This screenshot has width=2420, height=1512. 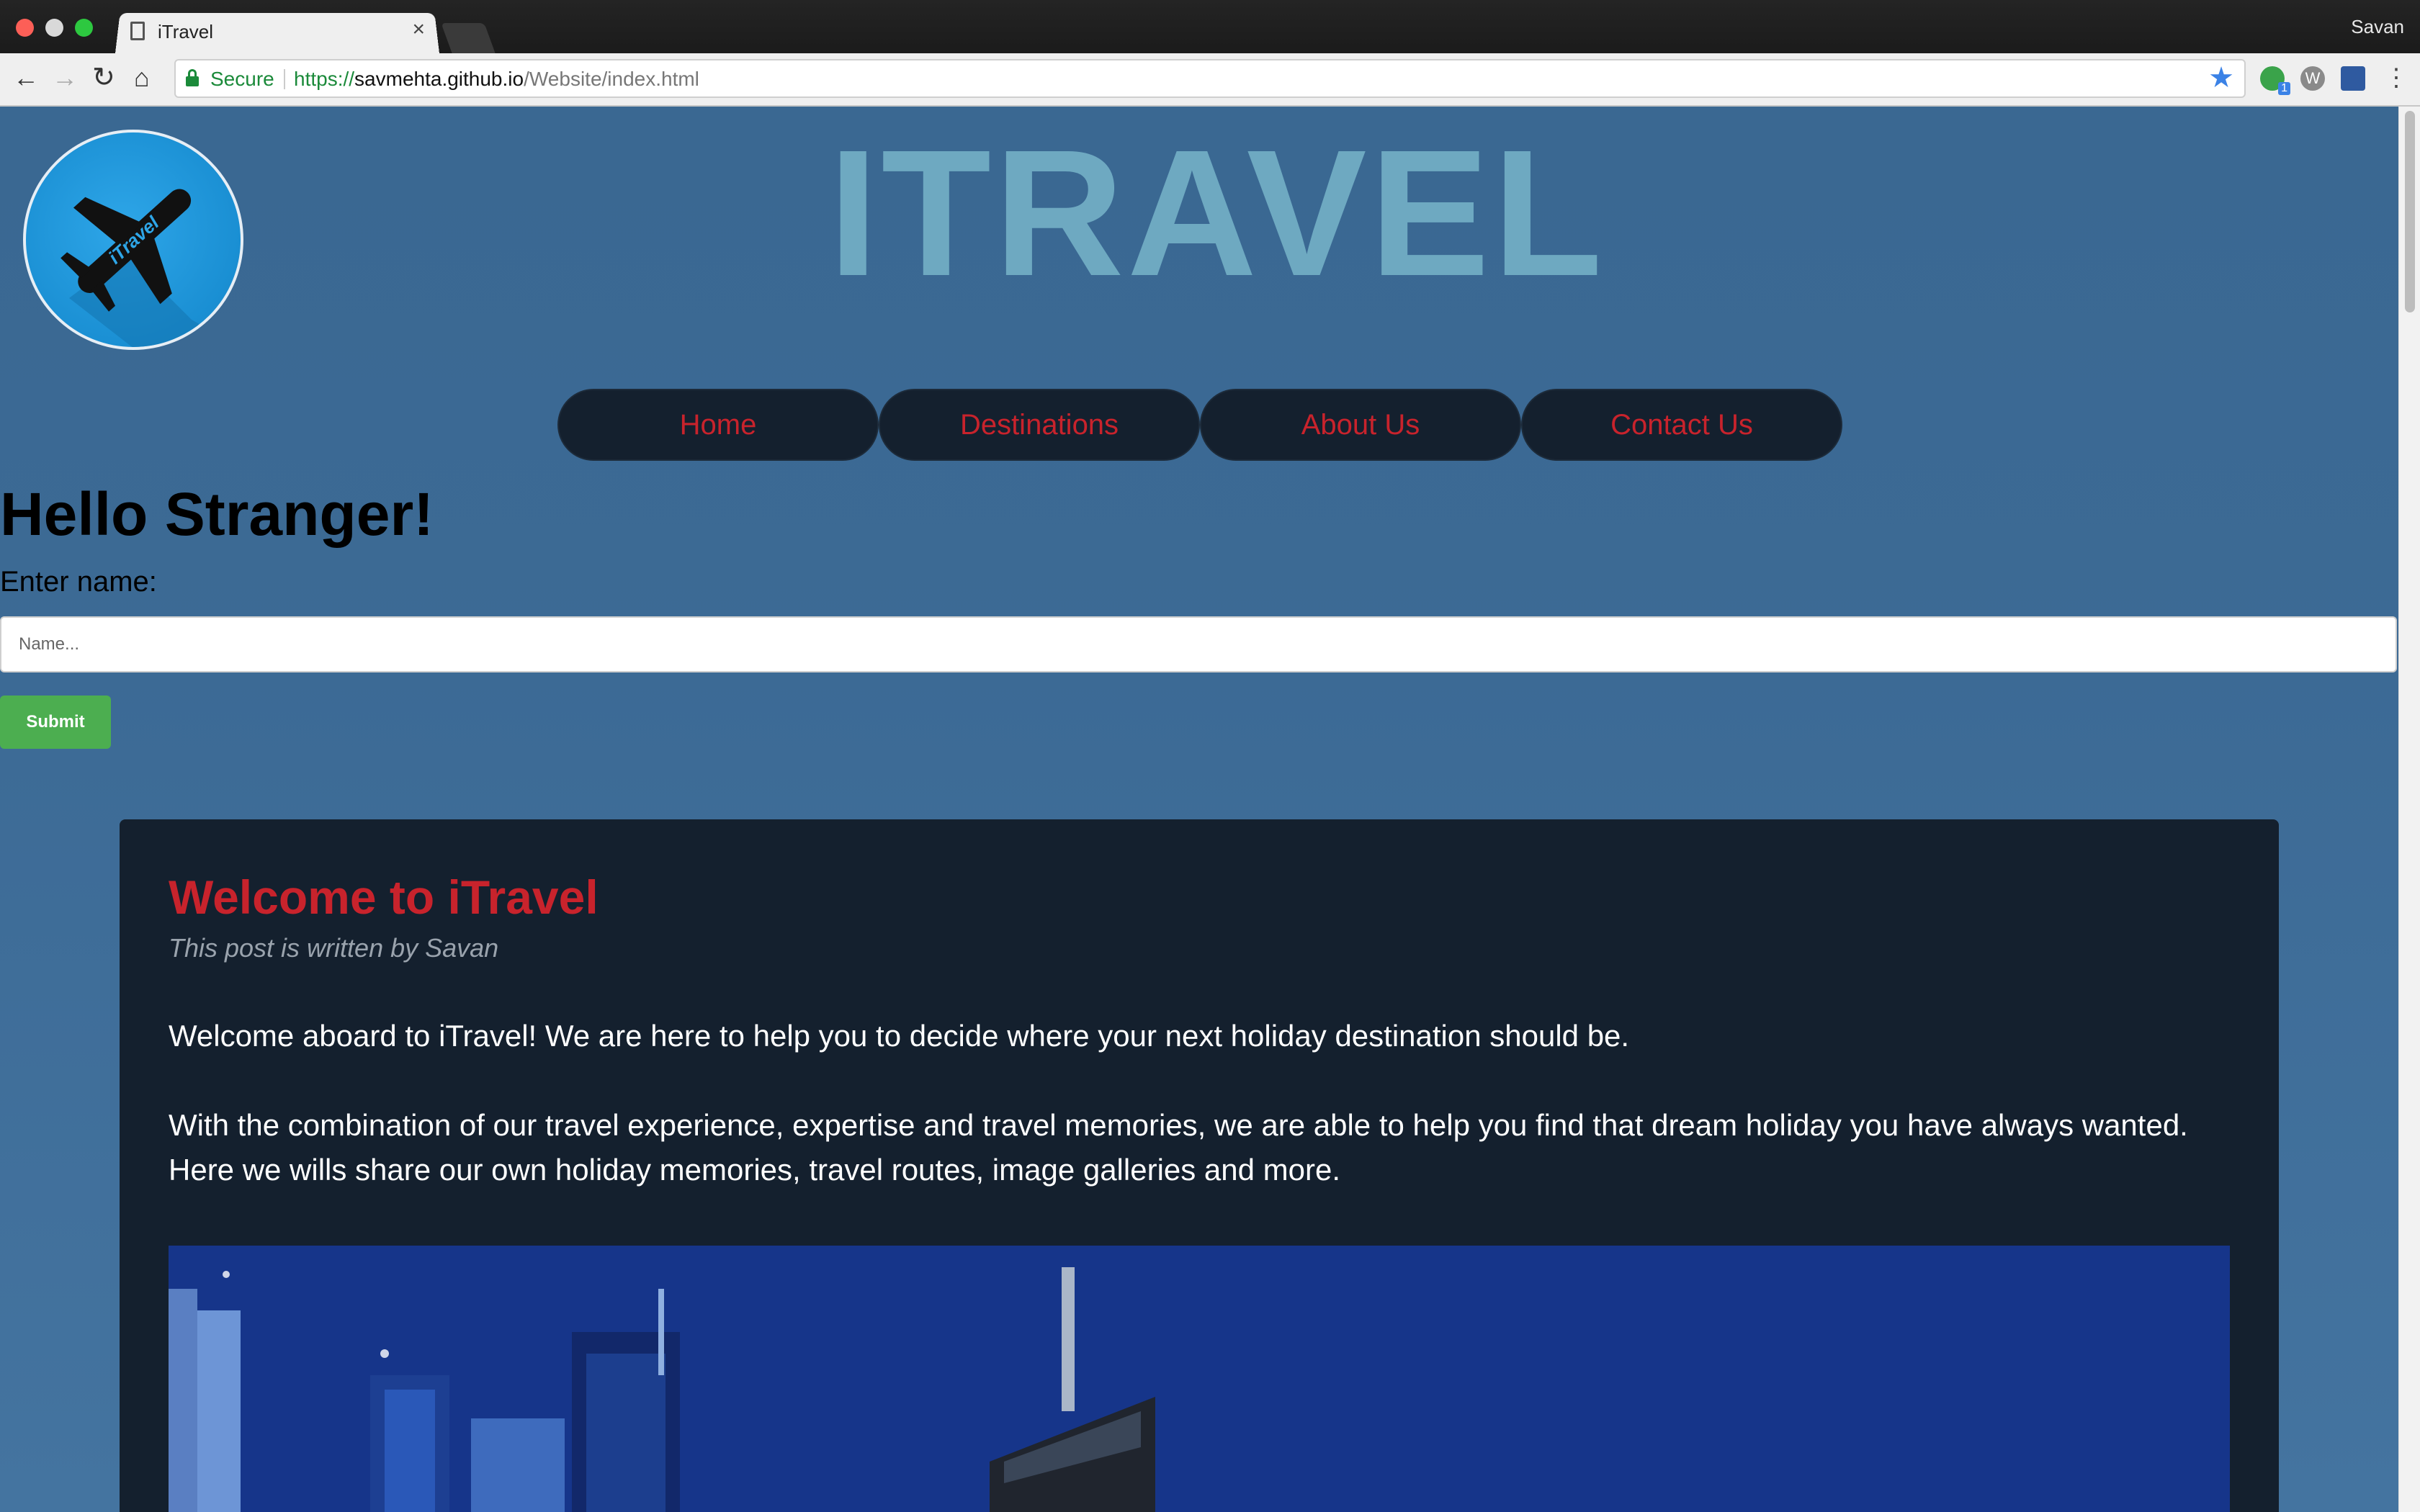 What do you see at coordinates (78, 582) in the screenshot?
I see `name-label: Enter name:` at bounding box center [78, 582].